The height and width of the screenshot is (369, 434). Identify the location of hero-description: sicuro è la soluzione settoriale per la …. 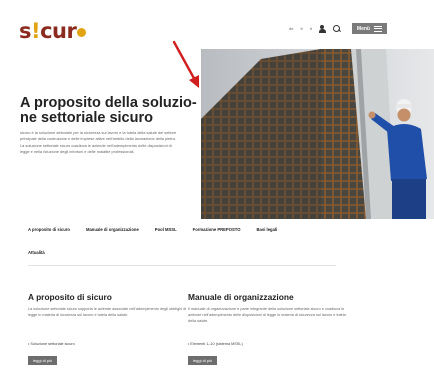
(98, 142).